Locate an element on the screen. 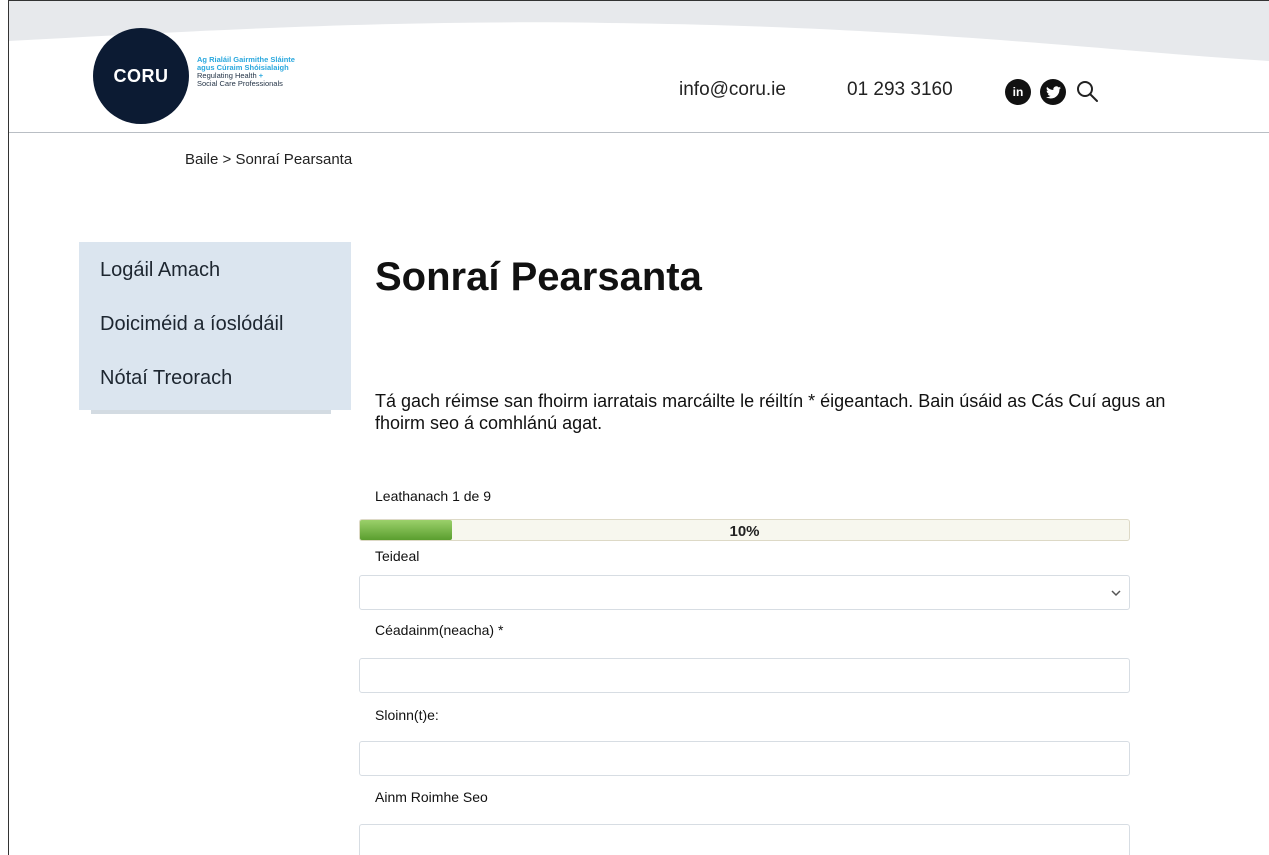  linkedin-glyph: in is located at coordinates (1018, 92).